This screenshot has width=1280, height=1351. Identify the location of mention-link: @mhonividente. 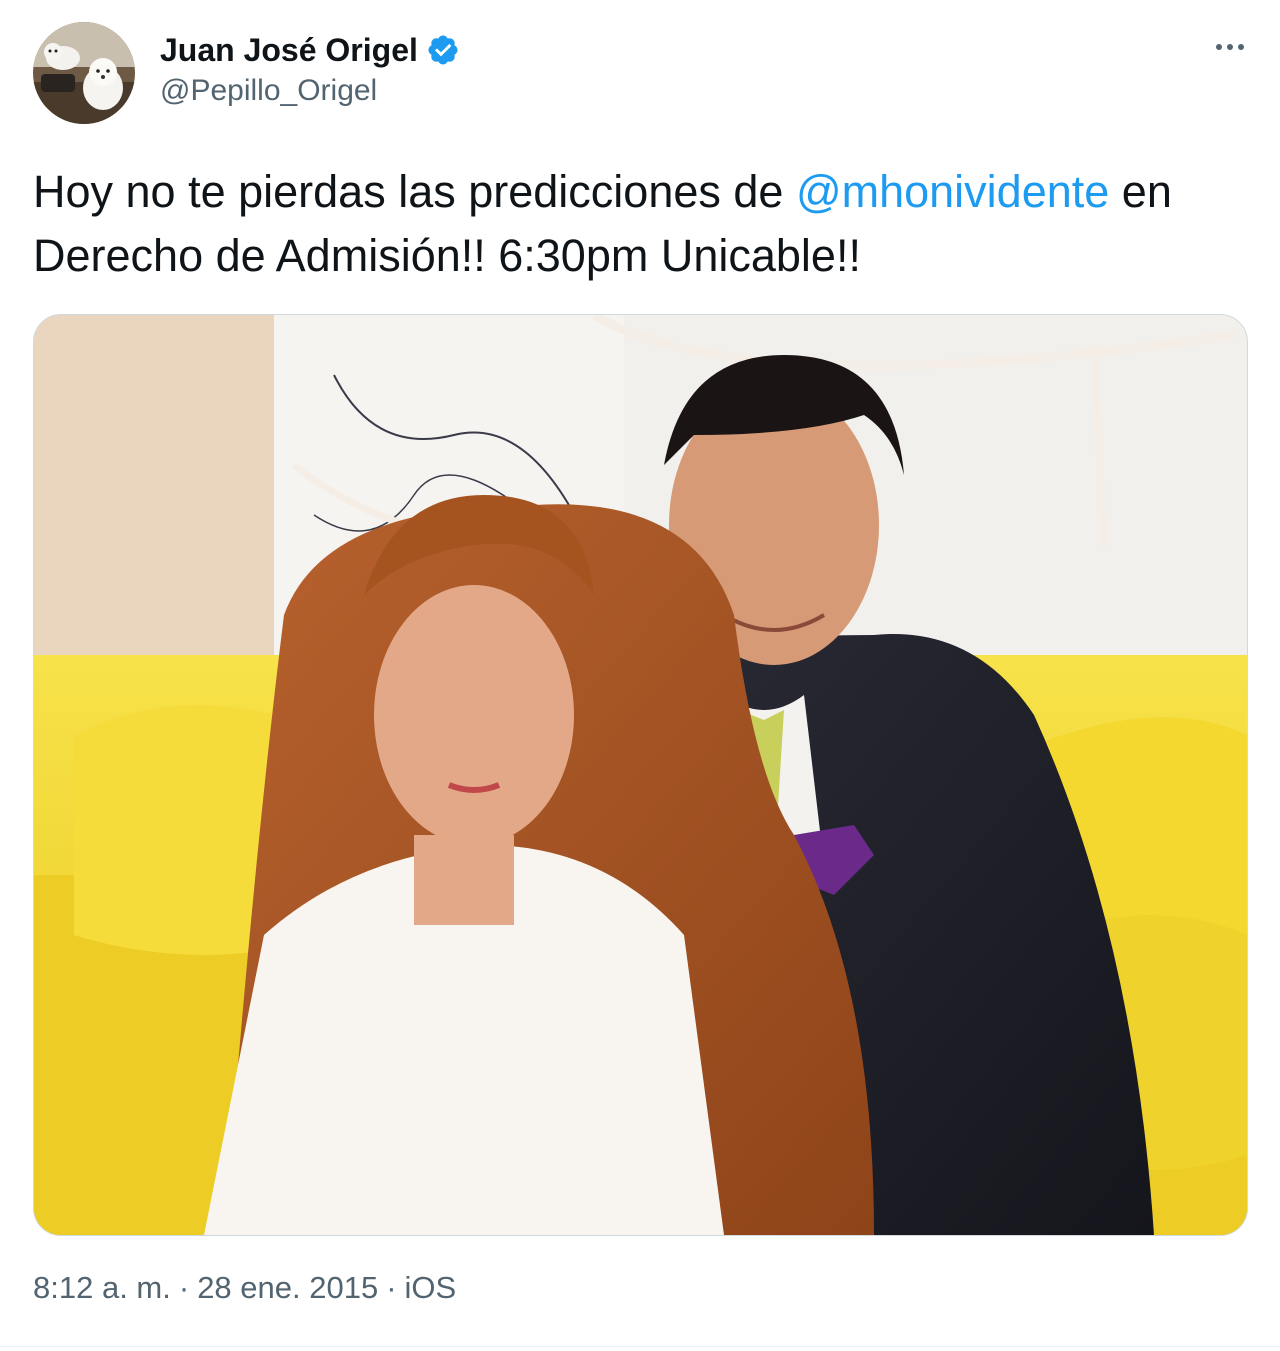
(952, 191).